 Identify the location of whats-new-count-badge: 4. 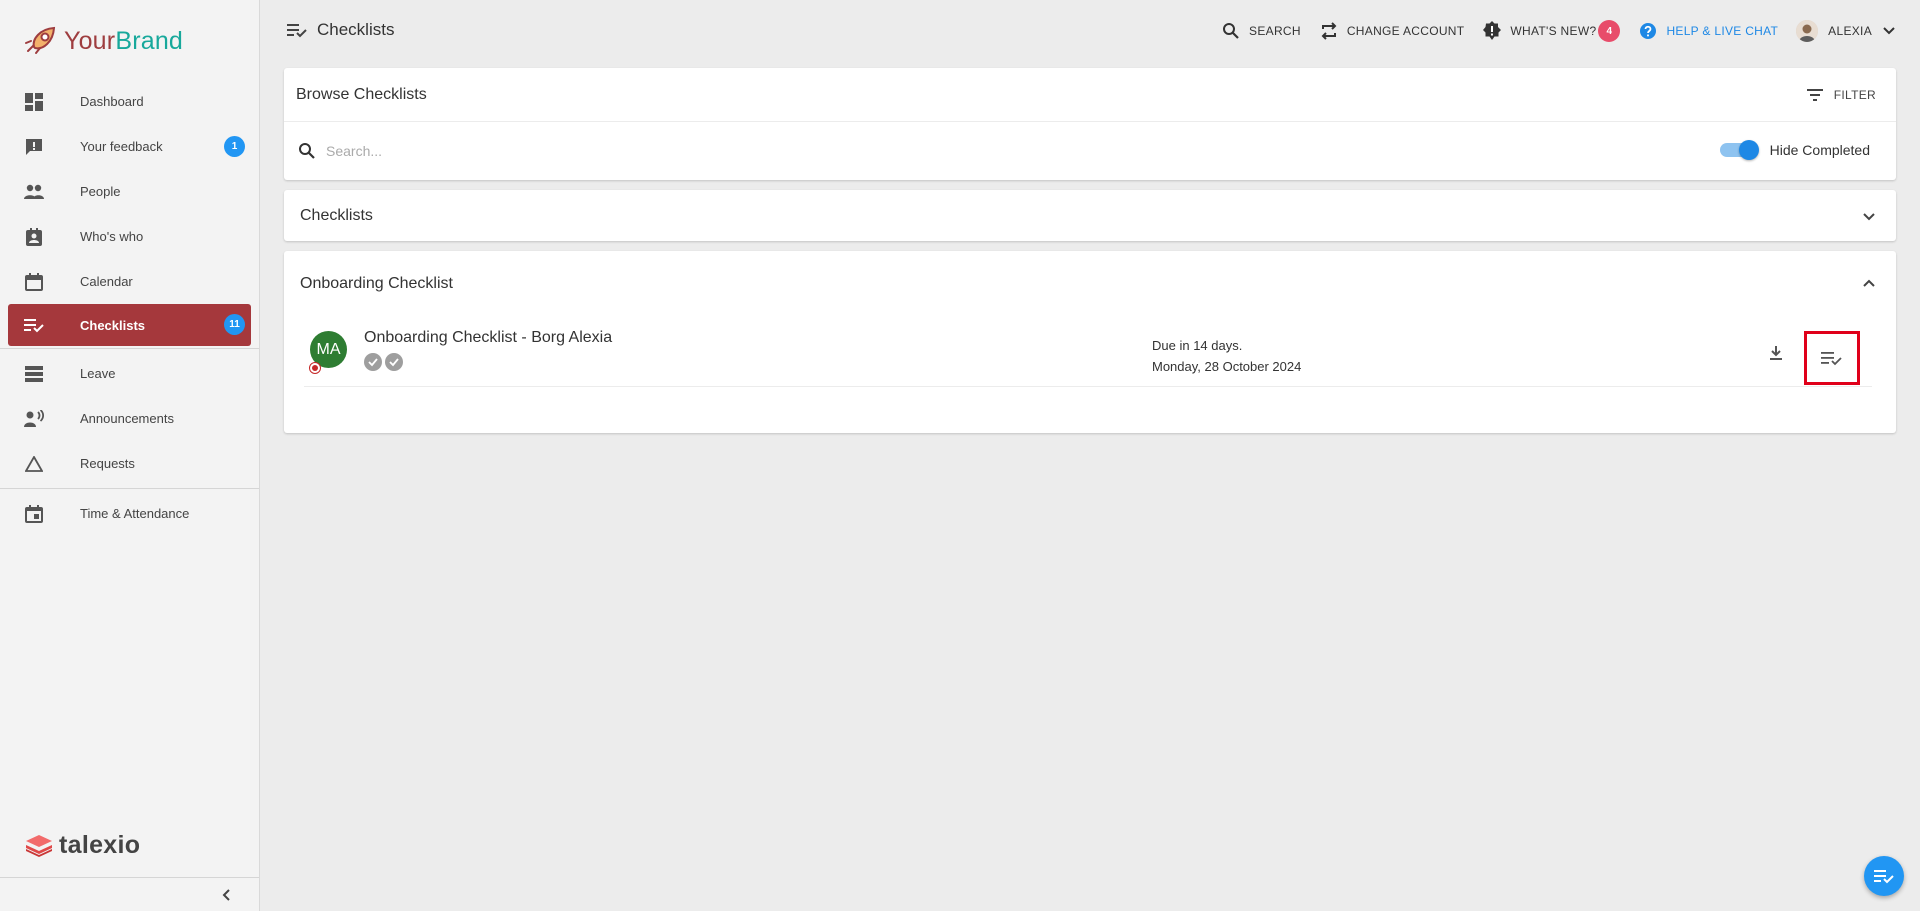
(1609, 31).